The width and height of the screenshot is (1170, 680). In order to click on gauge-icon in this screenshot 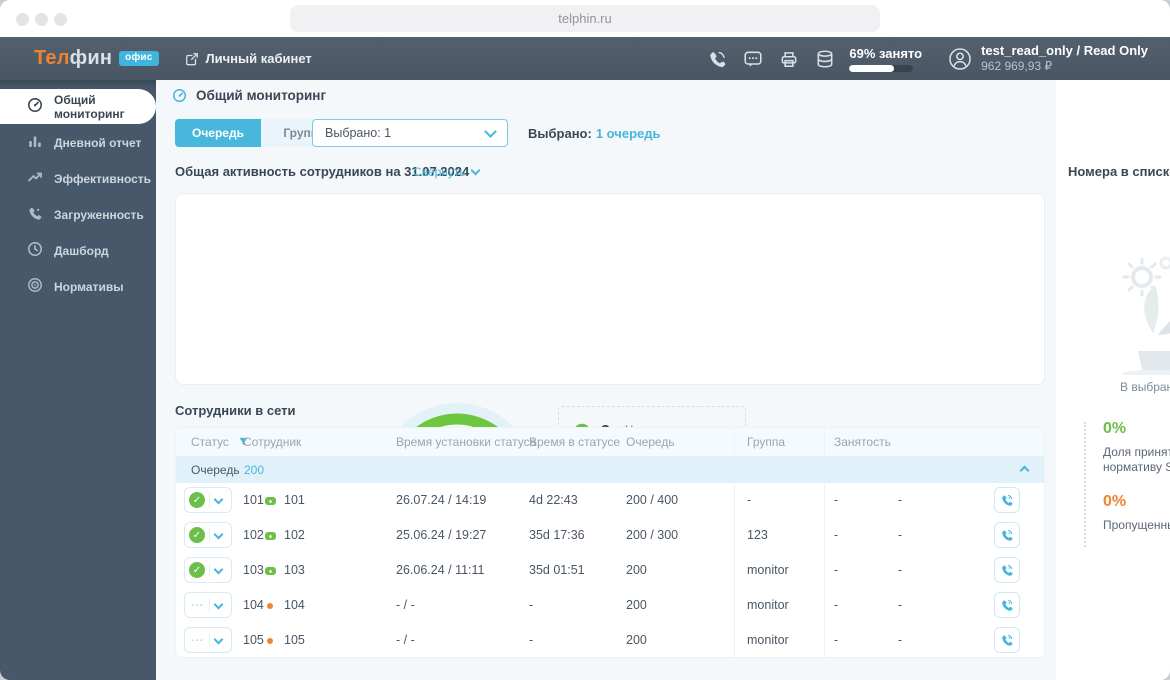, I will do `click(35, 106)`.